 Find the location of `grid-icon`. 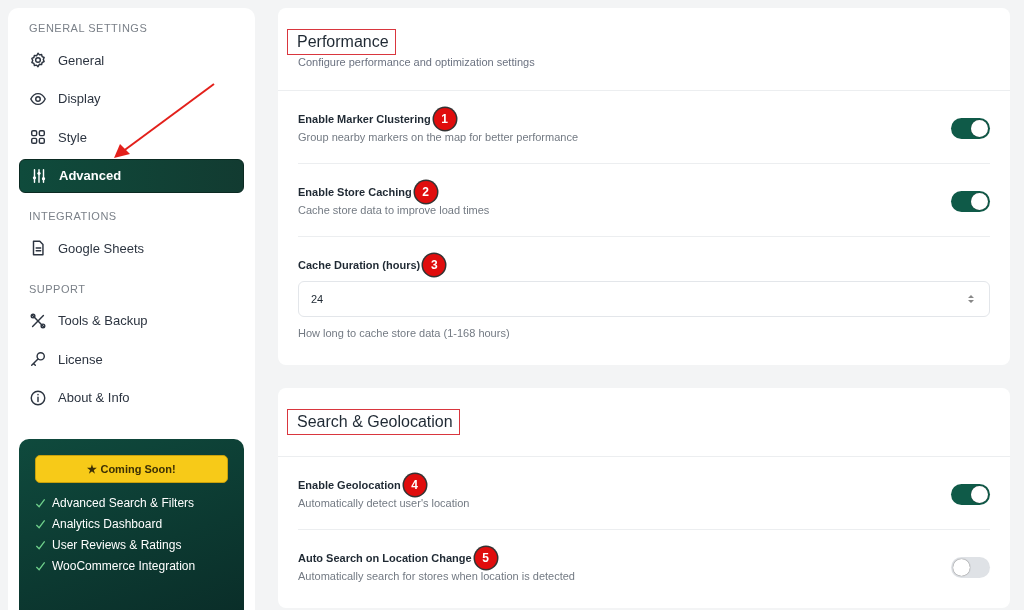

grid-icon is located at coordinates (38, 137).